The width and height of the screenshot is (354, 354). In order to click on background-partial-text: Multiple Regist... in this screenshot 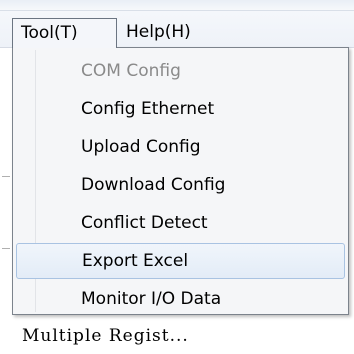, I will do `click(105, 336)`.